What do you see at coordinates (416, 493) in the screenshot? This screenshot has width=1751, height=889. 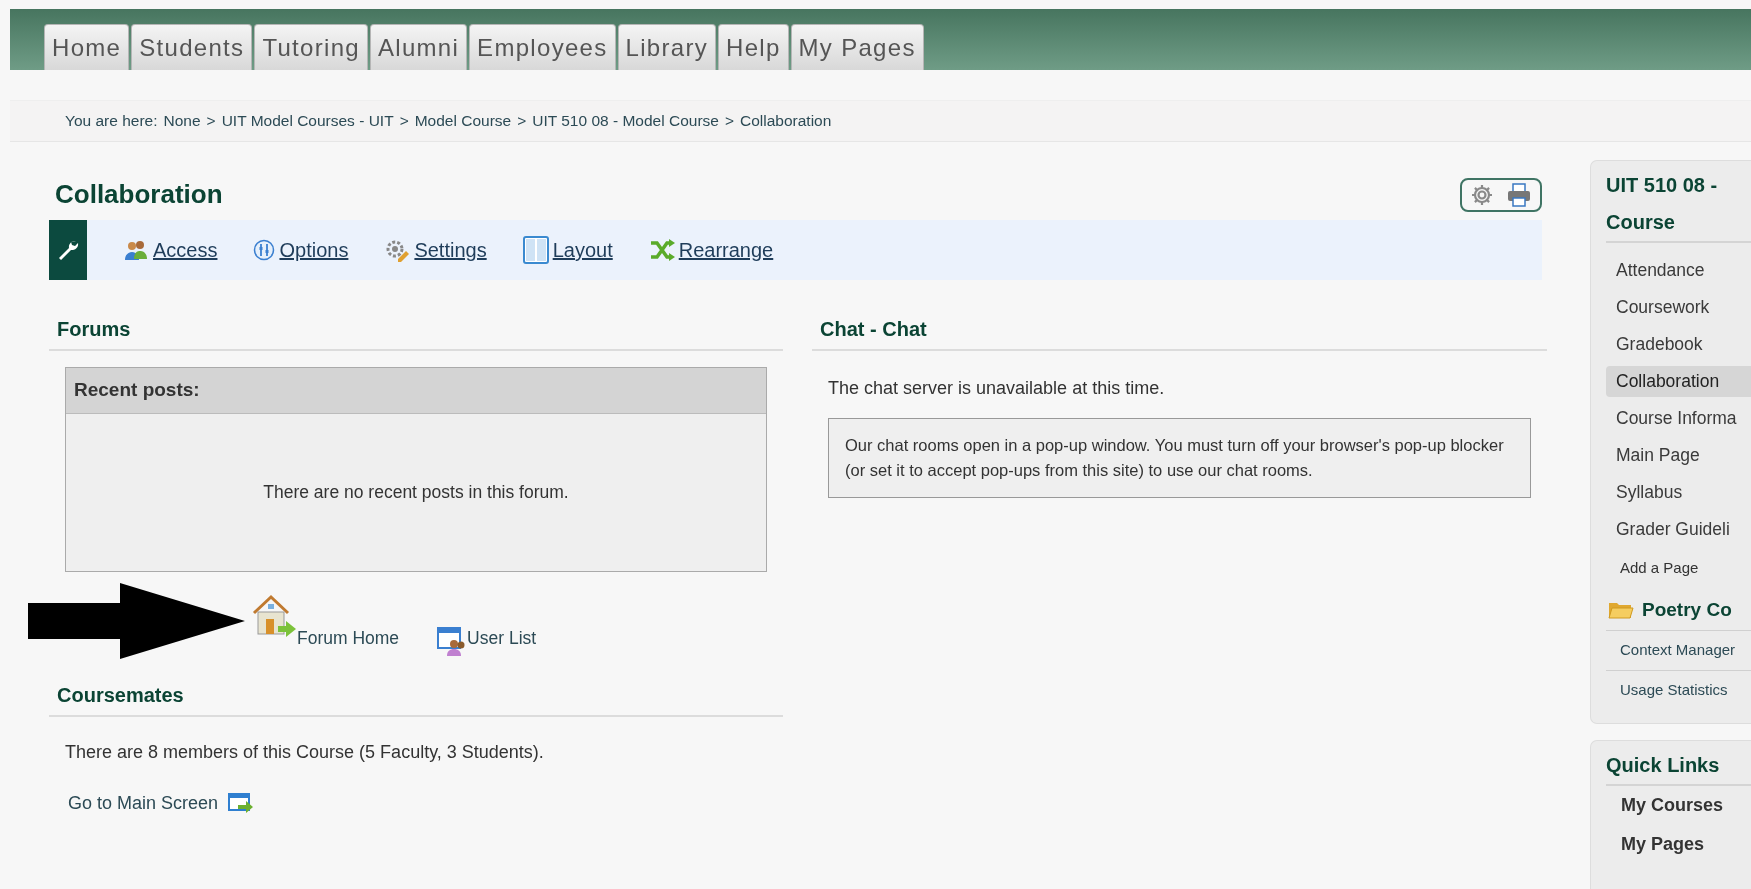 I see `empty-message: There are no recent posts in this forum.` at bounding box center [416, 493].